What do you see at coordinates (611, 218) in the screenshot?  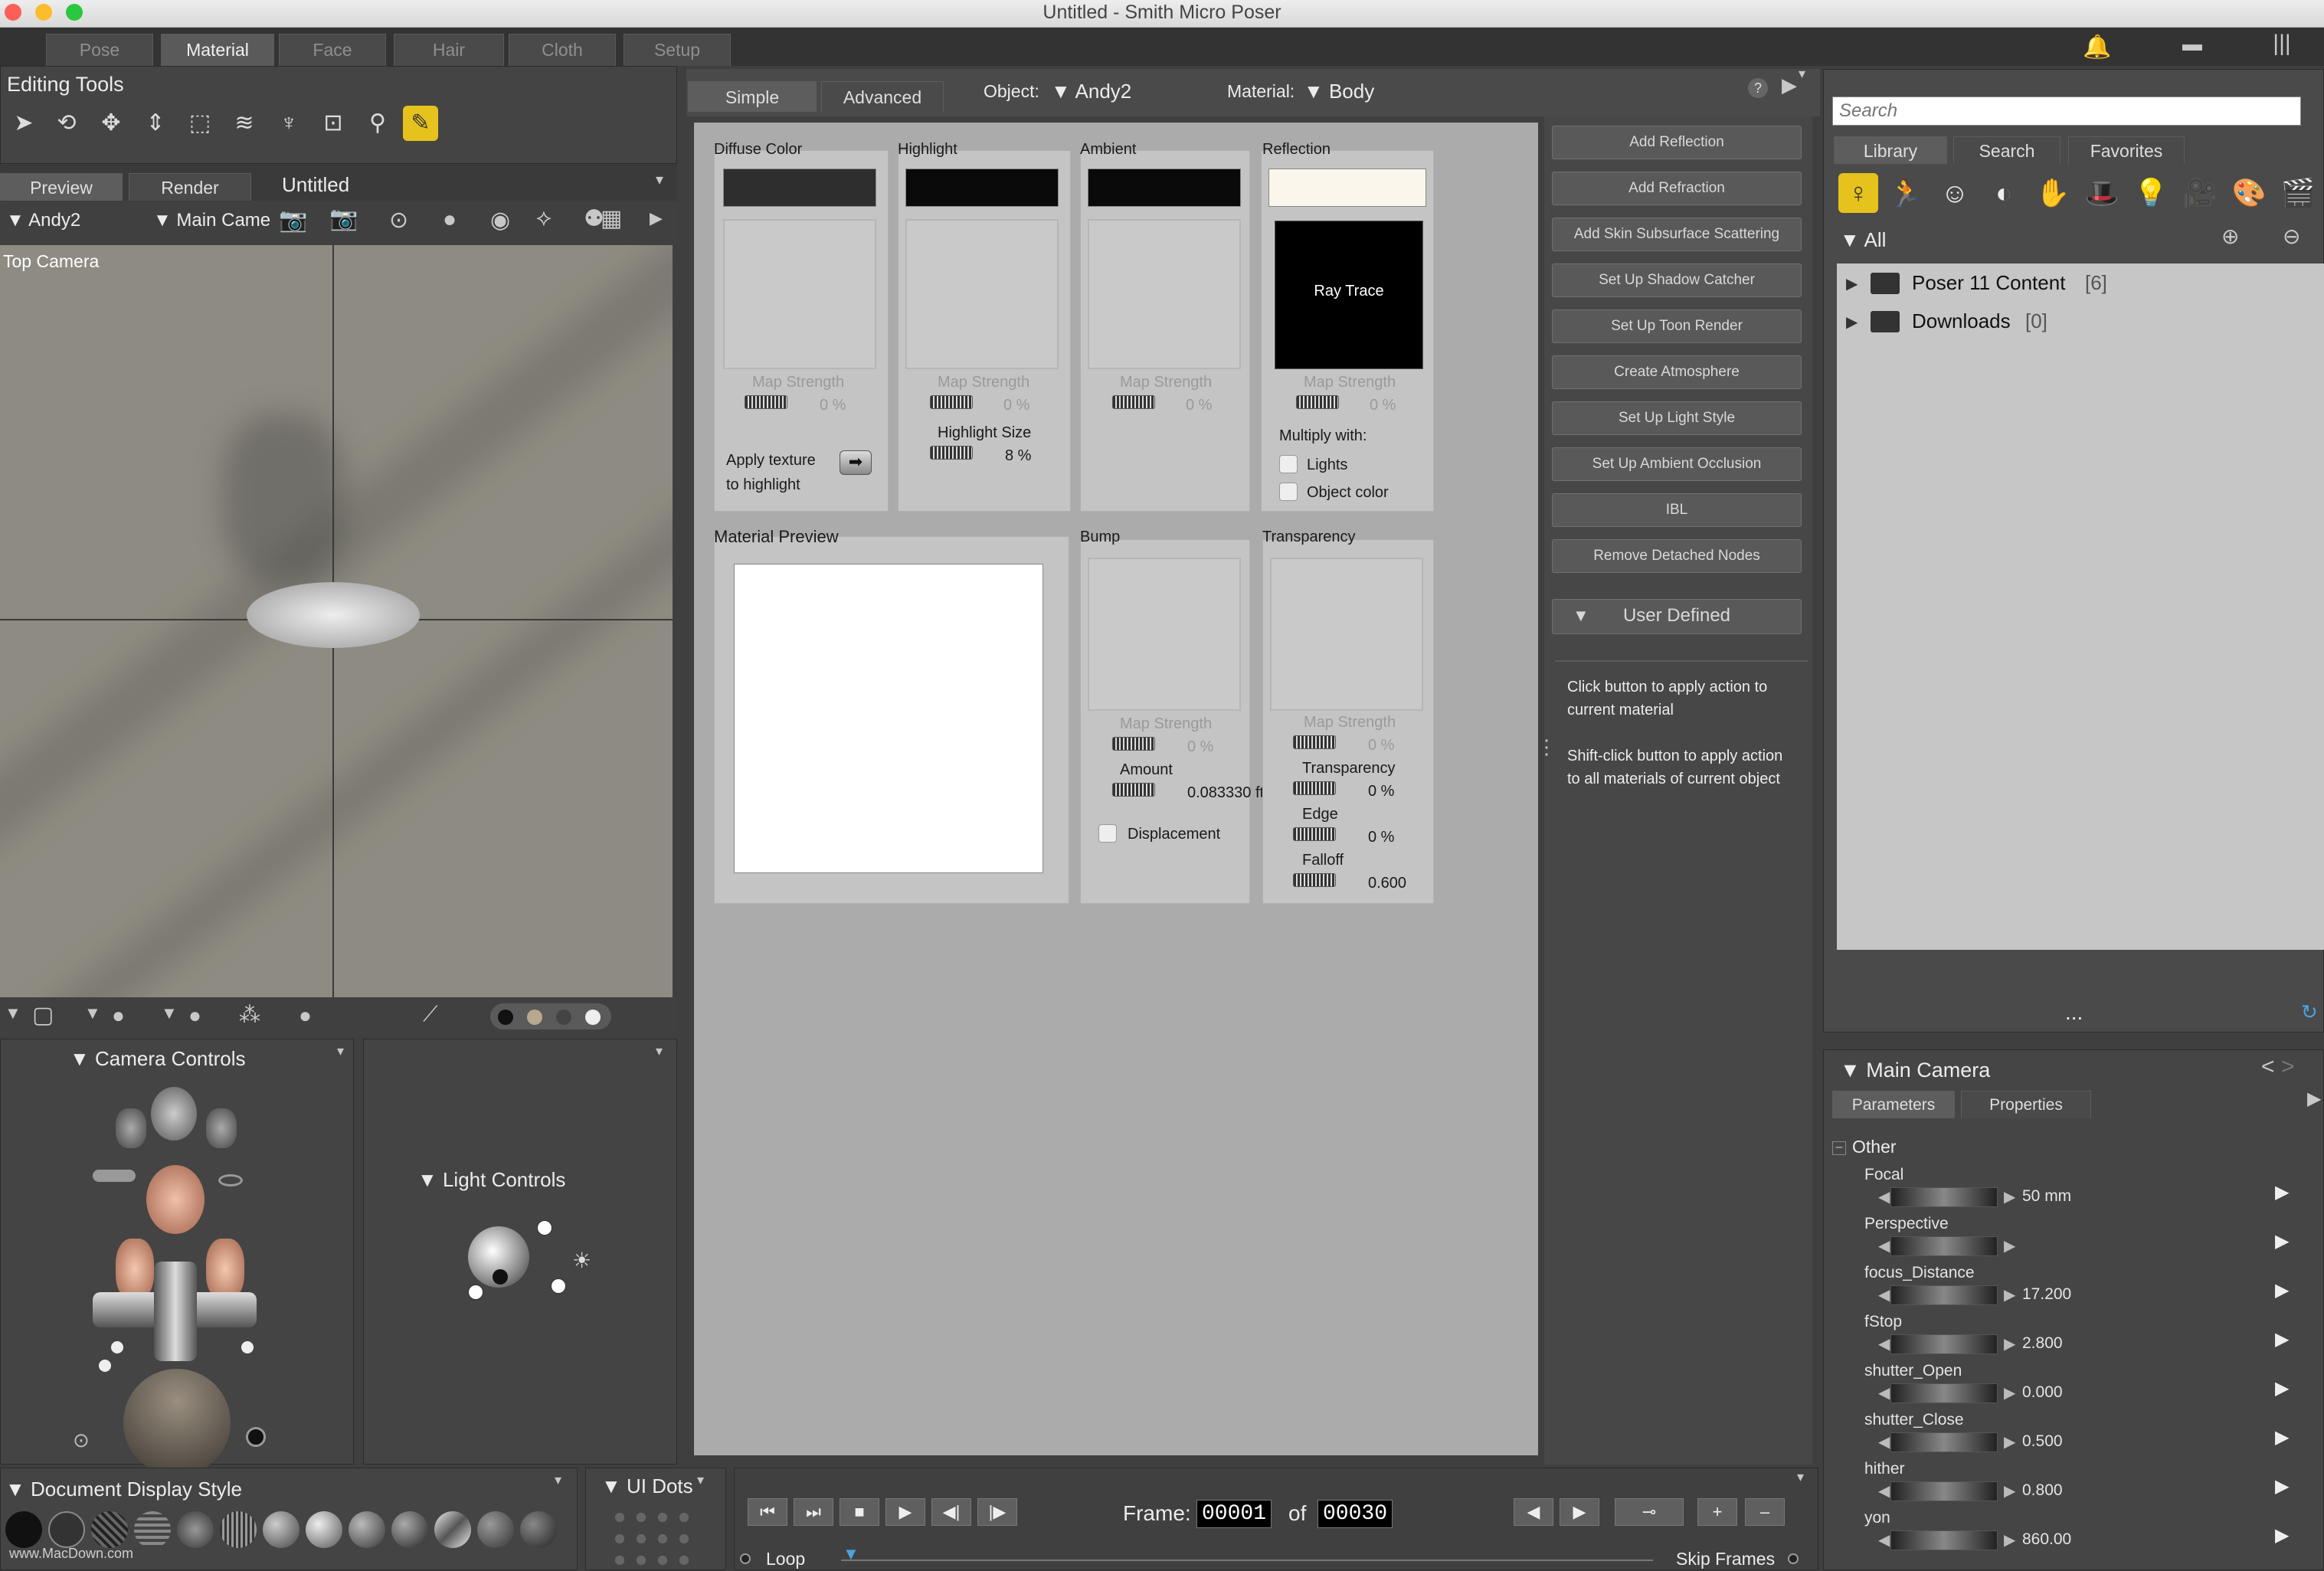 I see `movie-icon: ▦` at bounding box center [611, 218].